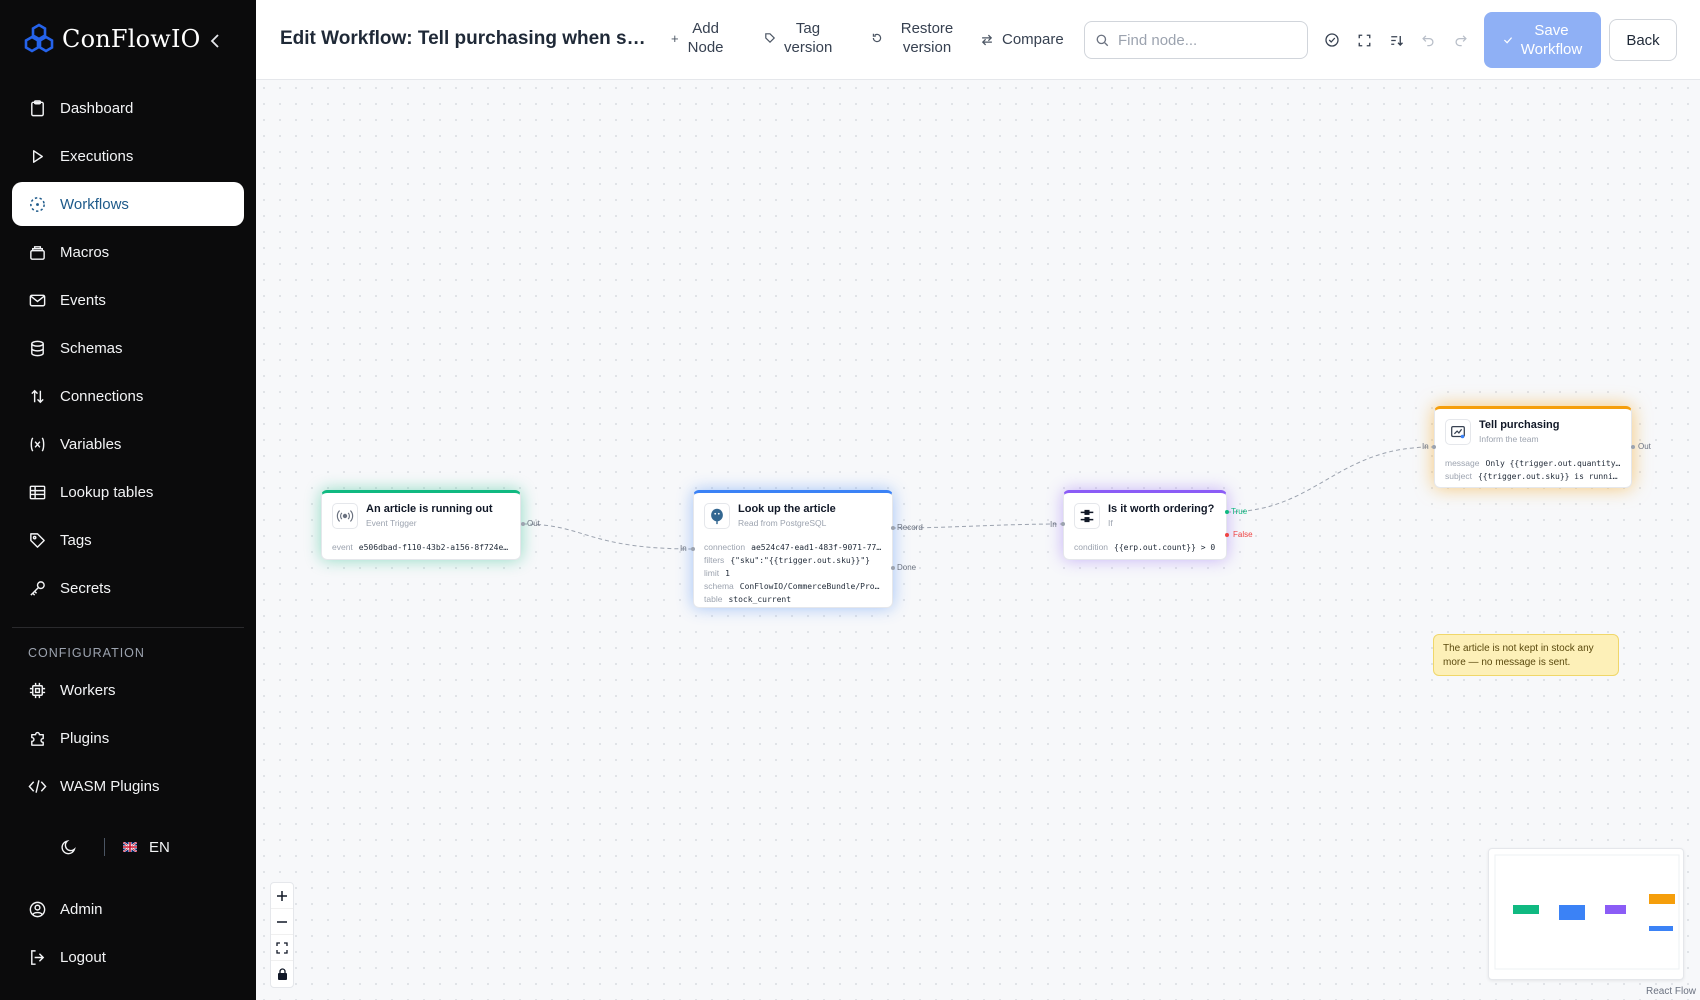 The image size is (1700, 1000). I want to click on chevron-left-icon, so click(214, 41).